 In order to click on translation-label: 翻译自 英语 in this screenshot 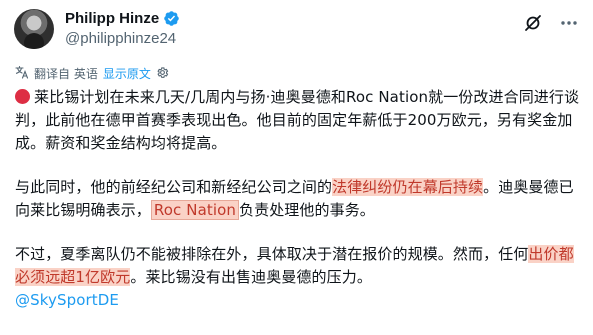, I will do `click(66, 74)`.